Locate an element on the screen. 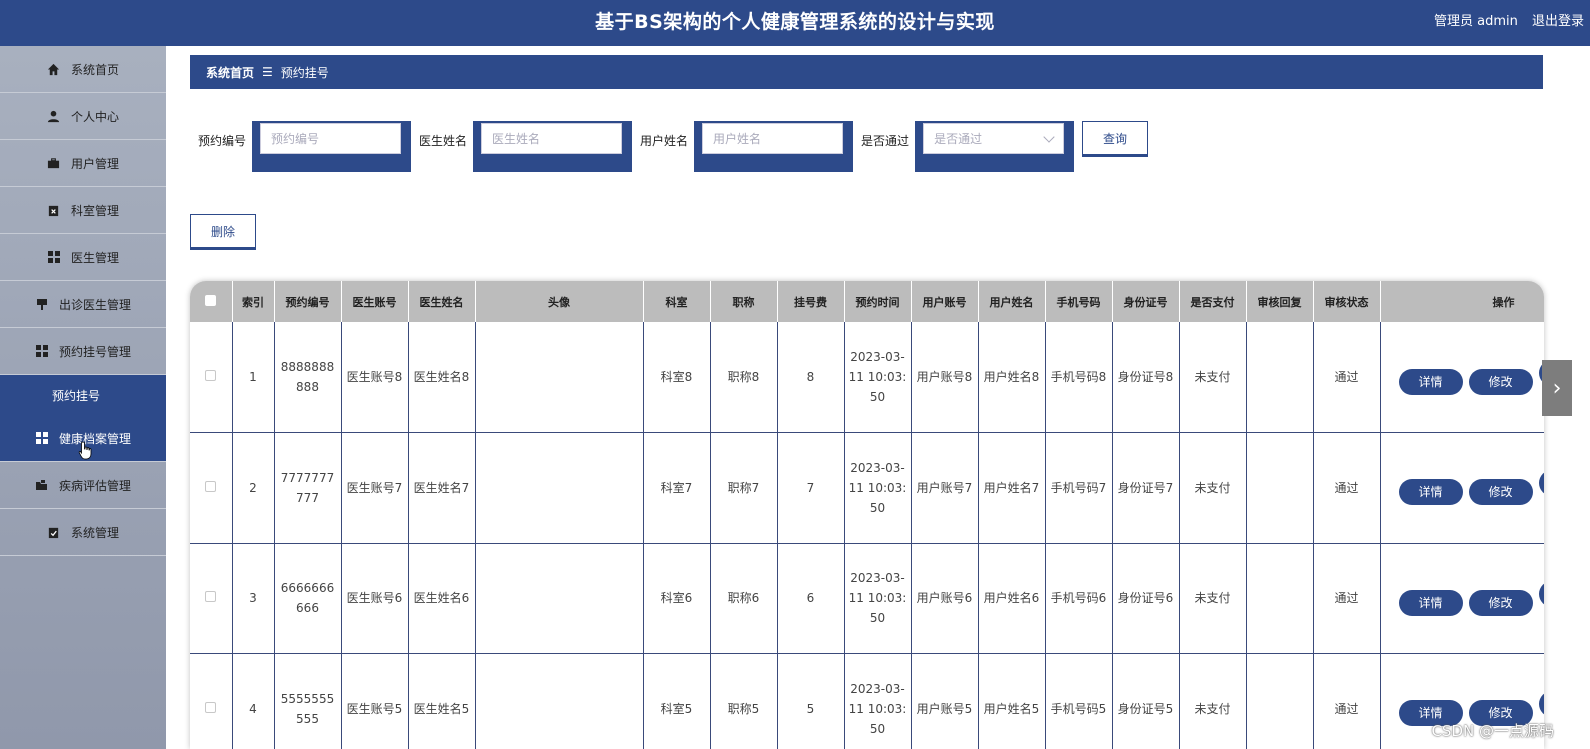 The image size is (1590, 749). sidebar-item-users: 用户管理 is located at coordinates (83, 163).